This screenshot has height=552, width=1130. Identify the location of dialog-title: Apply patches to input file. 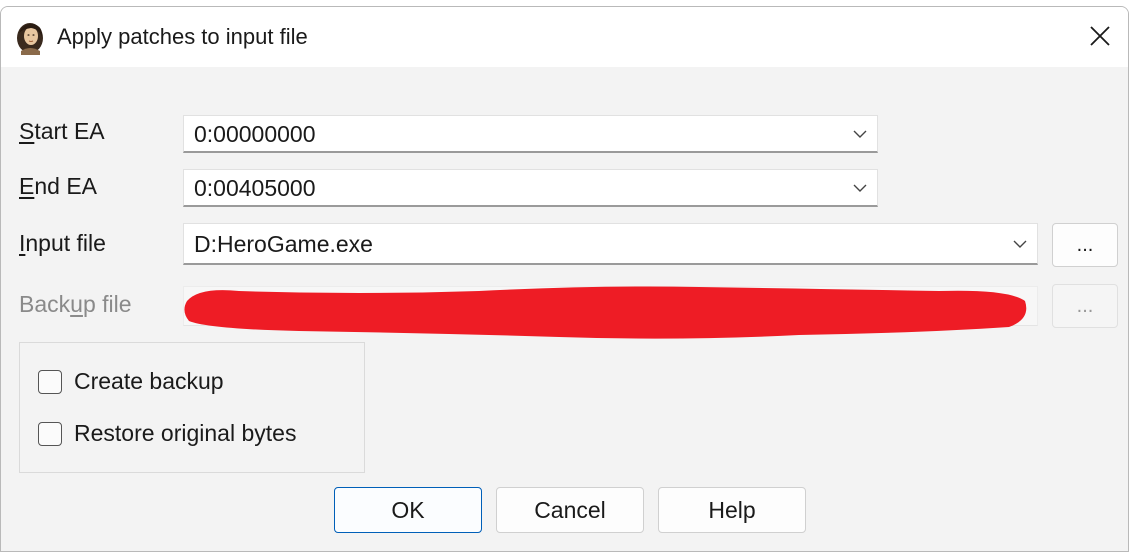
(182, 36).